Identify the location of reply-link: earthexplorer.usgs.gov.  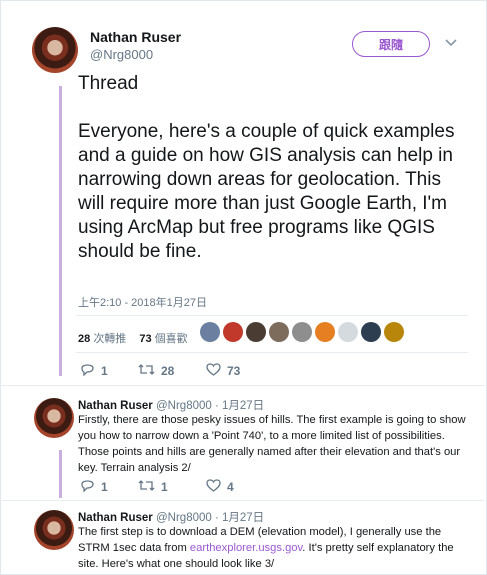
(246, 548).